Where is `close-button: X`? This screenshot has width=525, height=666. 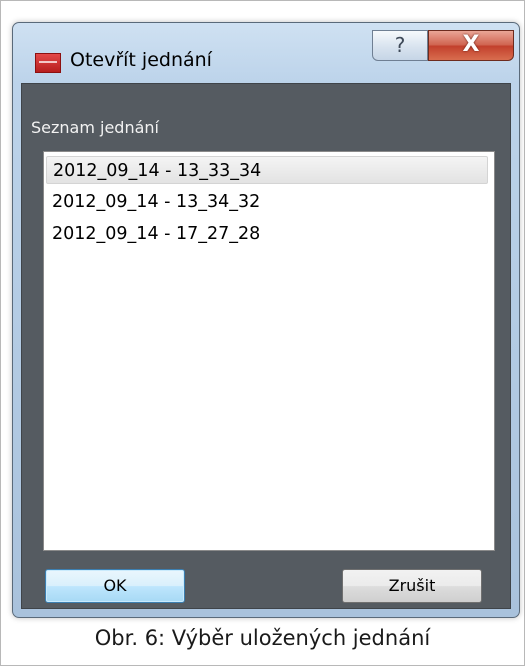
close-button: X is located at coordinates (471, 45).